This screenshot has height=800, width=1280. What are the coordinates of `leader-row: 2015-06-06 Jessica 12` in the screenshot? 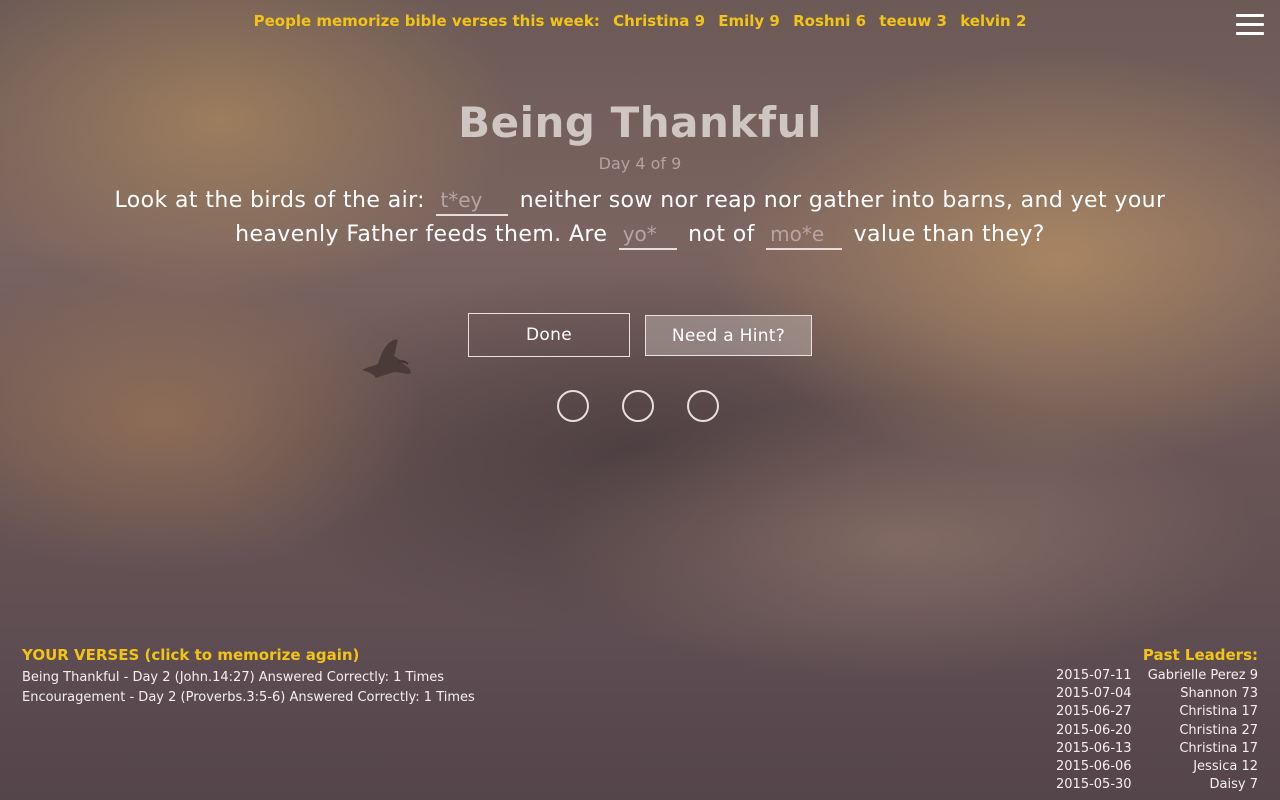 It's located at (1157, 767).